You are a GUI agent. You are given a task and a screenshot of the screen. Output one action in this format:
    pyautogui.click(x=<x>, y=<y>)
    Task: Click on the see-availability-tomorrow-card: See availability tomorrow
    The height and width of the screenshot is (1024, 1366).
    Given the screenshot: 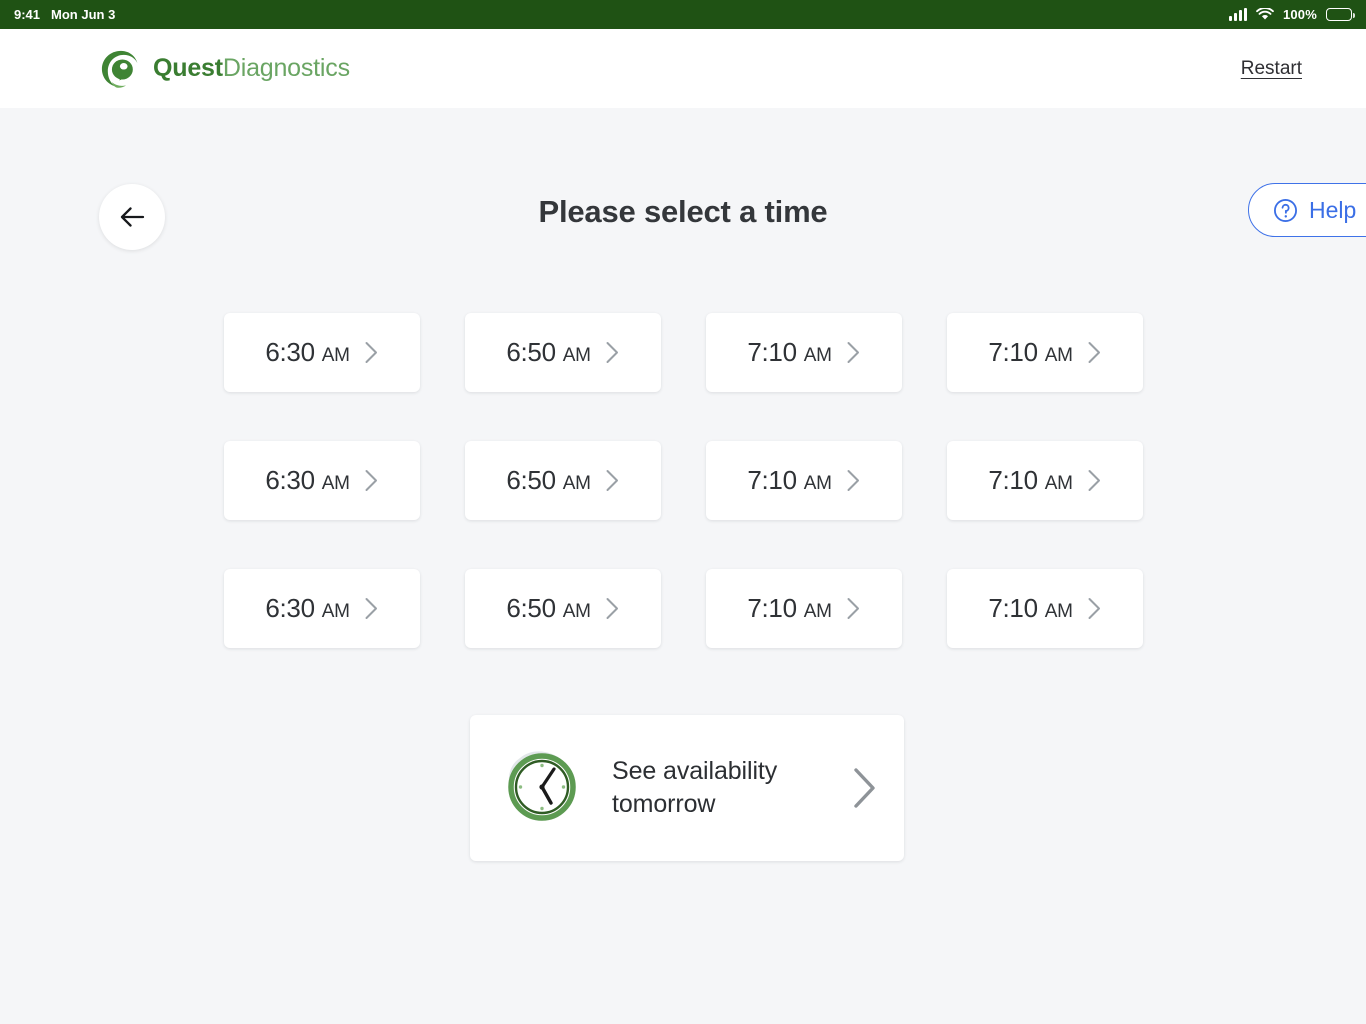 What is the action you would take?
    pyautogui.click(x=687, y=788)
    